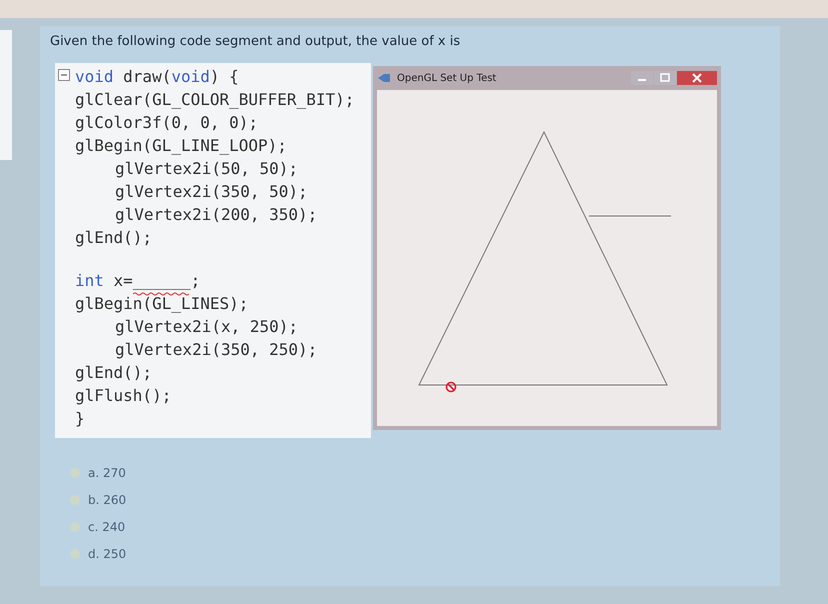  I want to click on close-button, so click(697, 78).